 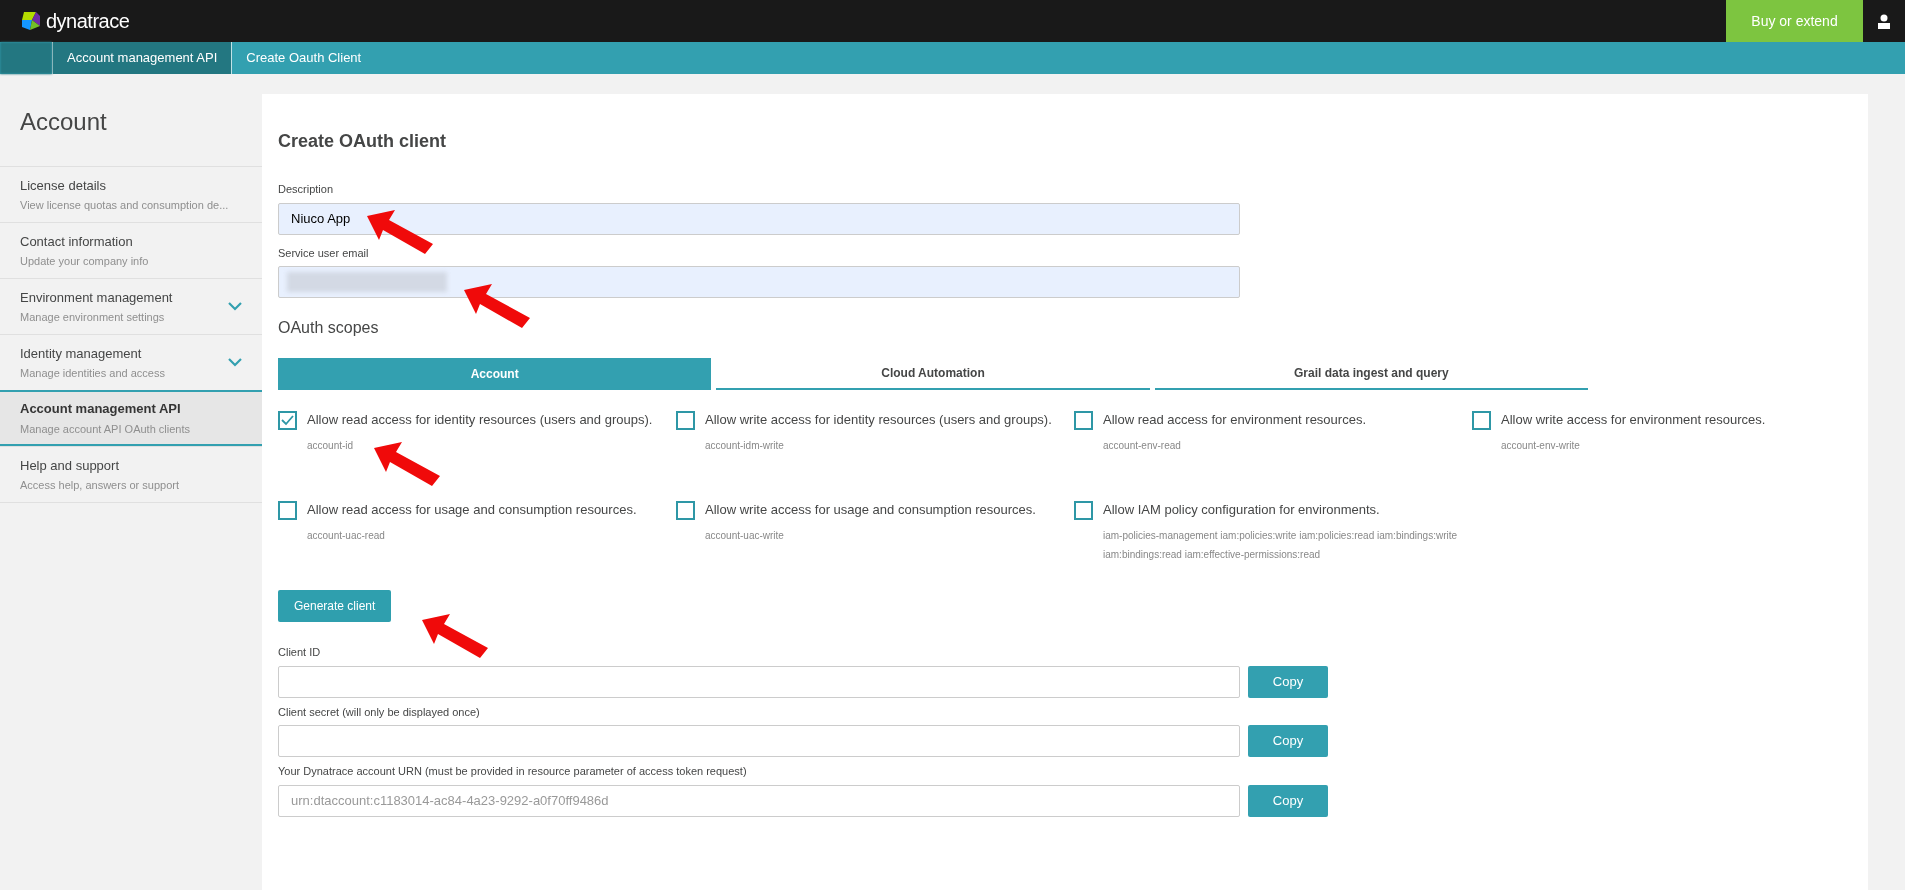 What do you see at coordinates (331, 446) in the screenshot?
I see `scope-name: account-id` at bounding box center [331, 446].